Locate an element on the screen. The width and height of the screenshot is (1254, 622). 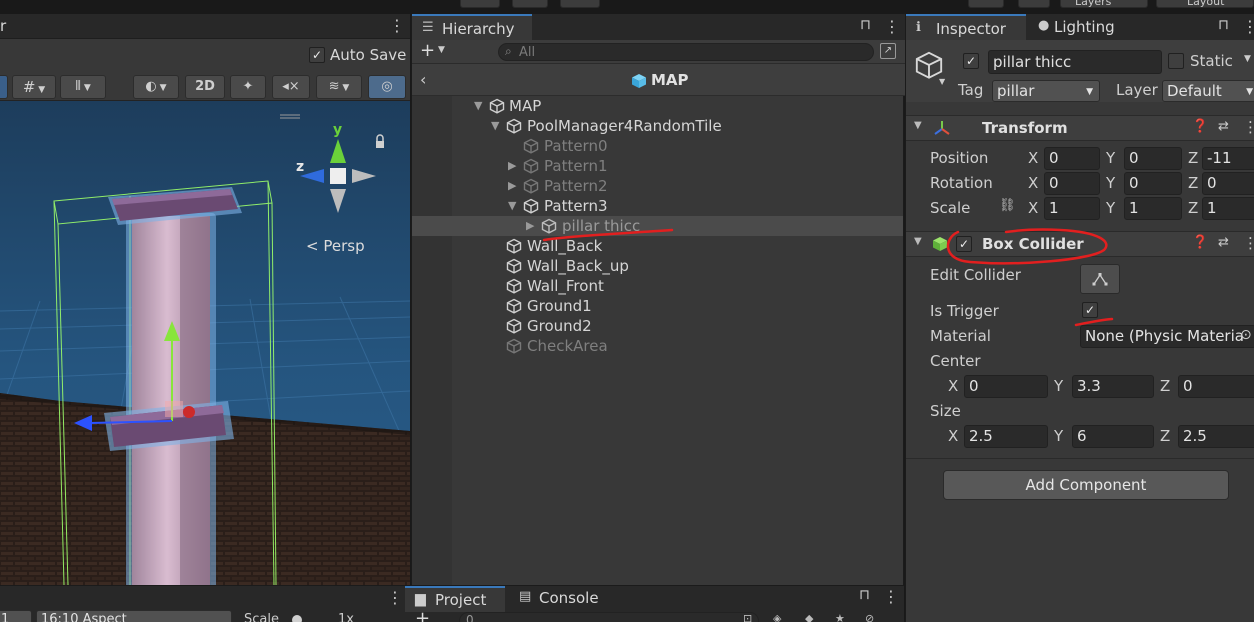
shading-mode-button is located at coordinates (4, 87).